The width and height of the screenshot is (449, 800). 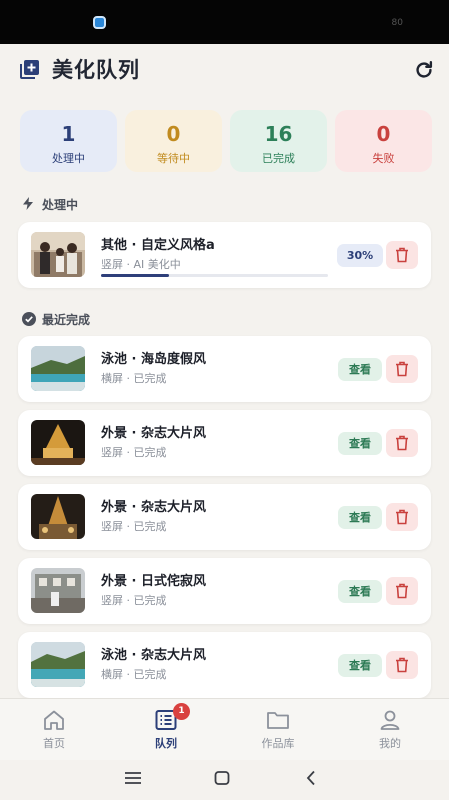 What do you see at coordinates (311, 778) in the screenshot?
I see `back-icon` at bounding box center [311, 778].